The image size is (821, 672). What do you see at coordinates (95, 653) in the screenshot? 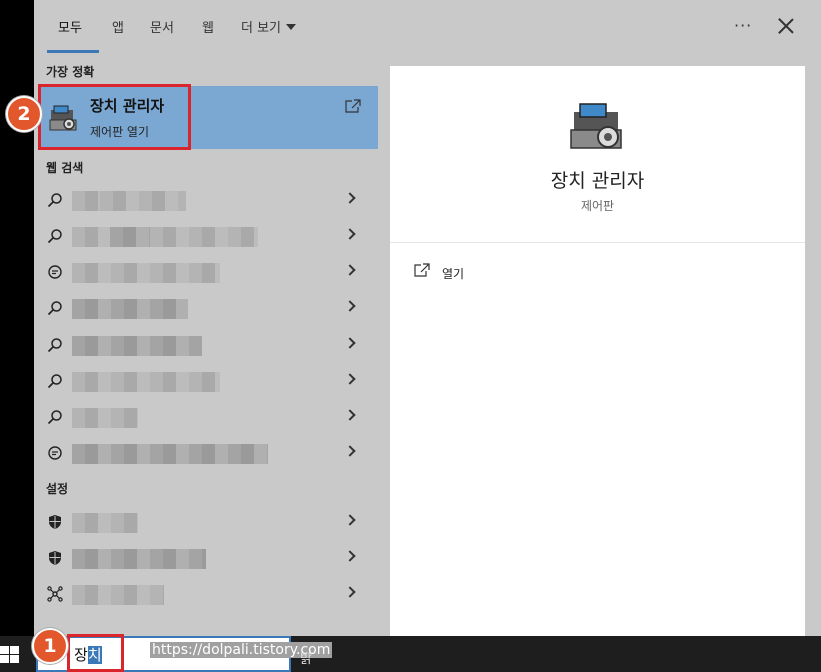
I see `highlight-box-search` at bounding box center [95, 653].